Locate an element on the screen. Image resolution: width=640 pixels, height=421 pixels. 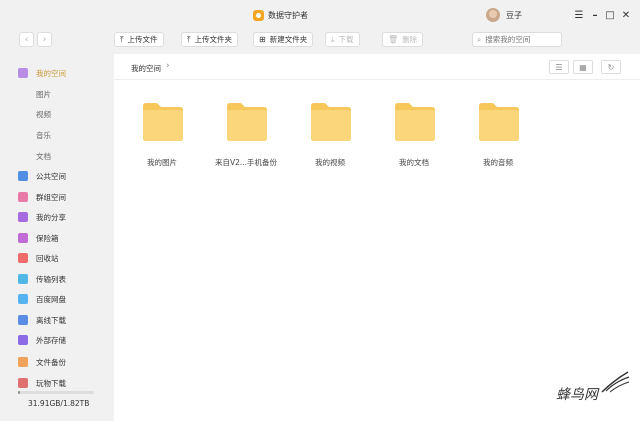
folder-item: 我的图片 is located at coordinates (160, 137).